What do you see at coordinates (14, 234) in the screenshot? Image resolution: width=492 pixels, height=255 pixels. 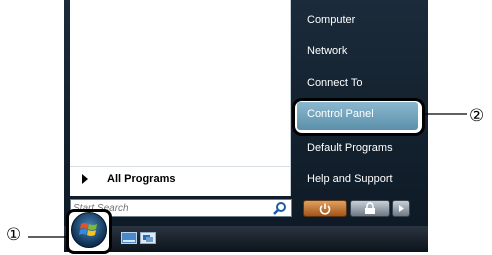 I see `callout-1-label: ①` at bounding box center [14, 234].